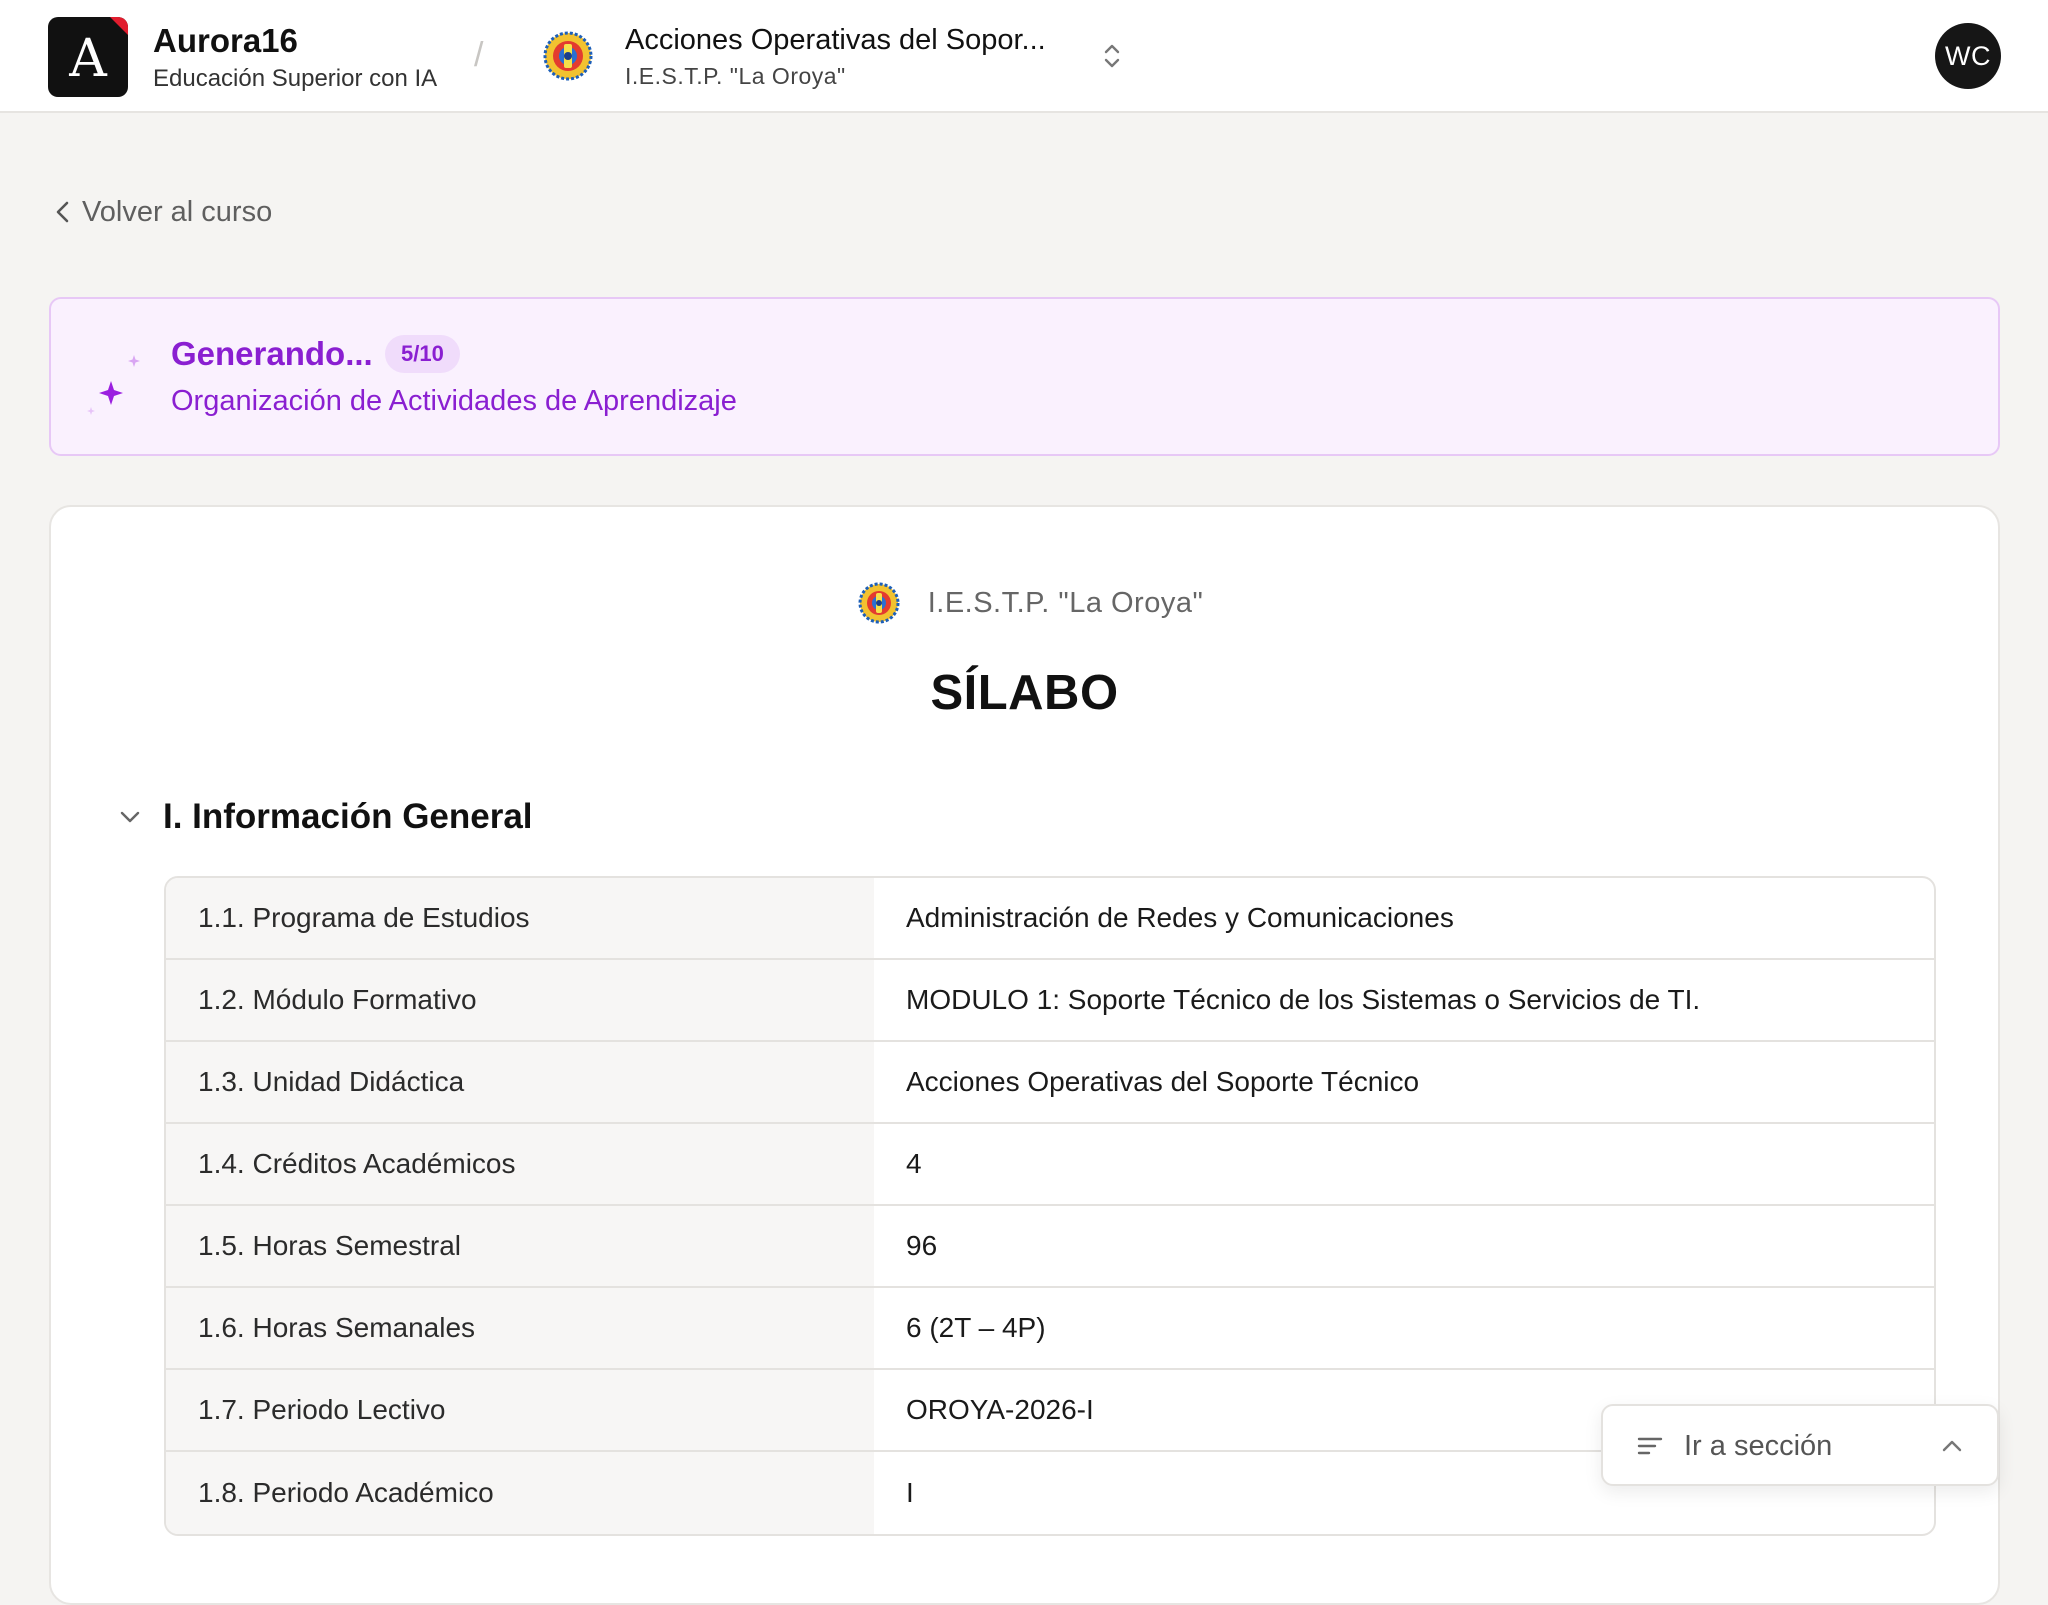 The width and height of the screenshot is (2048, 1605). Describe the element at coordinates (422, 354) in the screenshot. I see `generation-progress-badge: 5/10` at that location.